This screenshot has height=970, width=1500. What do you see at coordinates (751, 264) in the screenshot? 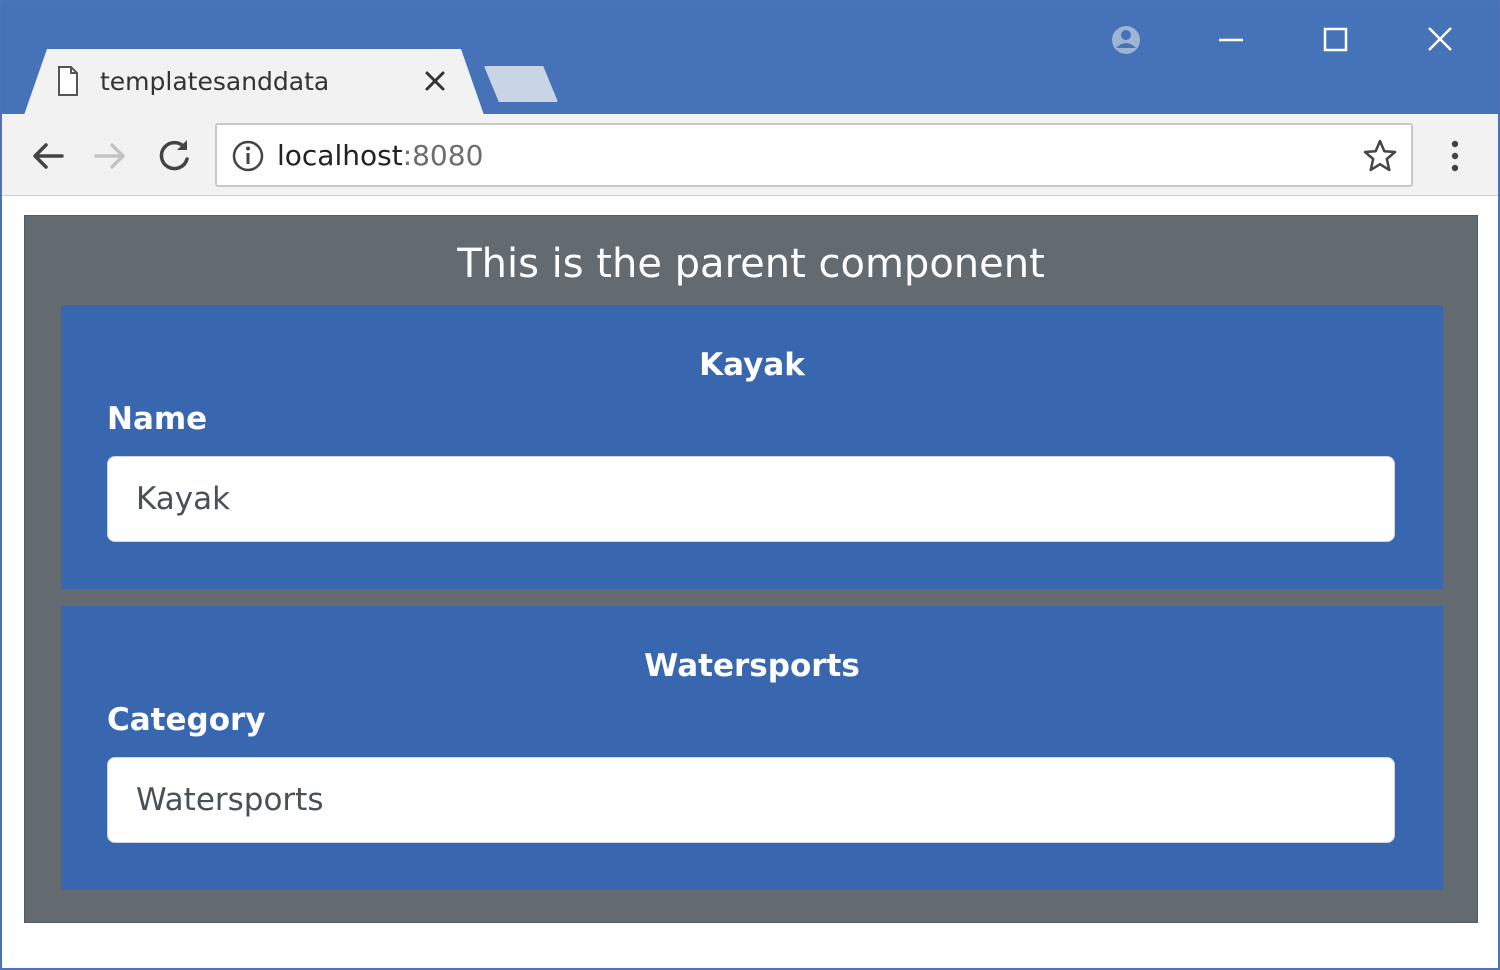
I see `parent-title: This is the parent component` at bounding box center [751, 264].